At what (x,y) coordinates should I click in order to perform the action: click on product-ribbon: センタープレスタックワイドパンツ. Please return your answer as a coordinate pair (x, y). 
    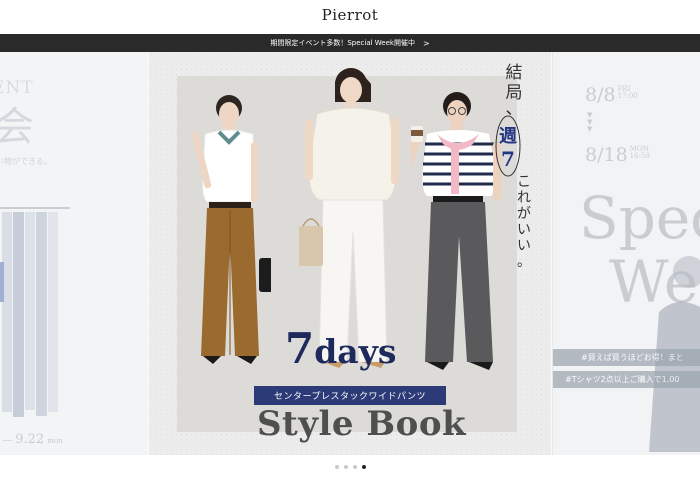
    Looking at the image, I should click on (350, 395).